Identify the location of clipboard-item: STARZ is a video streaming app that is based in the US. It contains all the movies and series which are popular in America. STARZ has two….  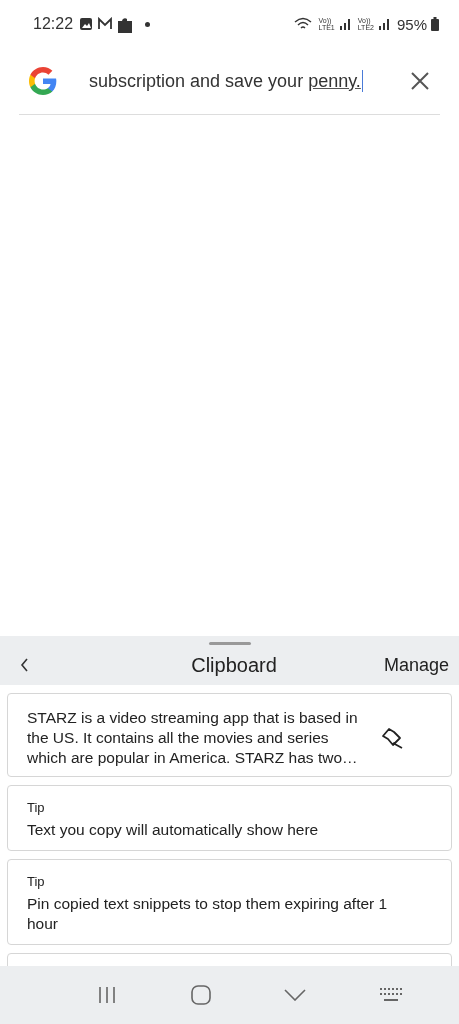
(229, 735).